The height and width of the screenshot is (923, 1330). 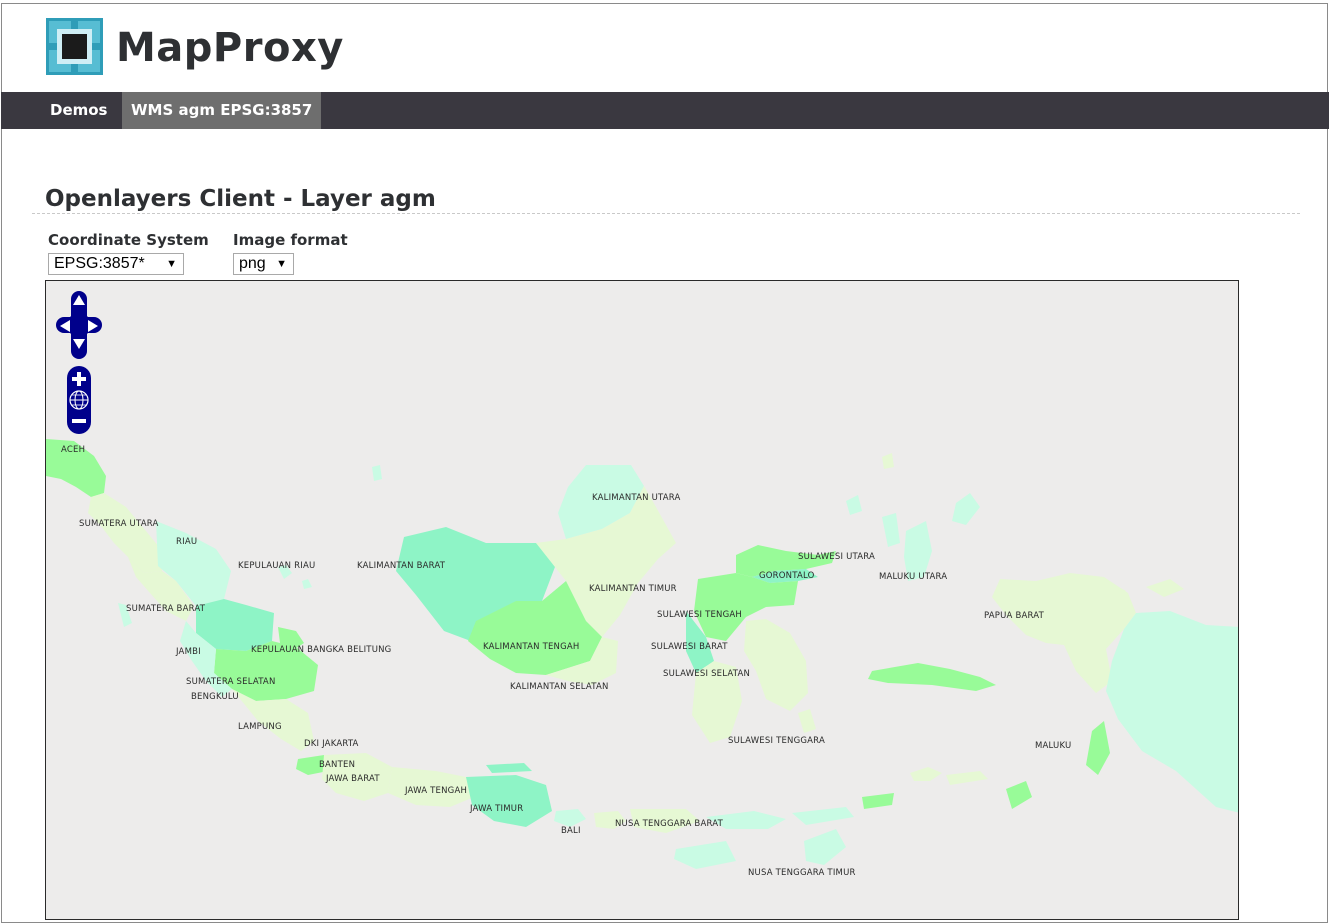 I want to click on page-title: Openlayers Client - Layer agm, so click(x=240, y=199).